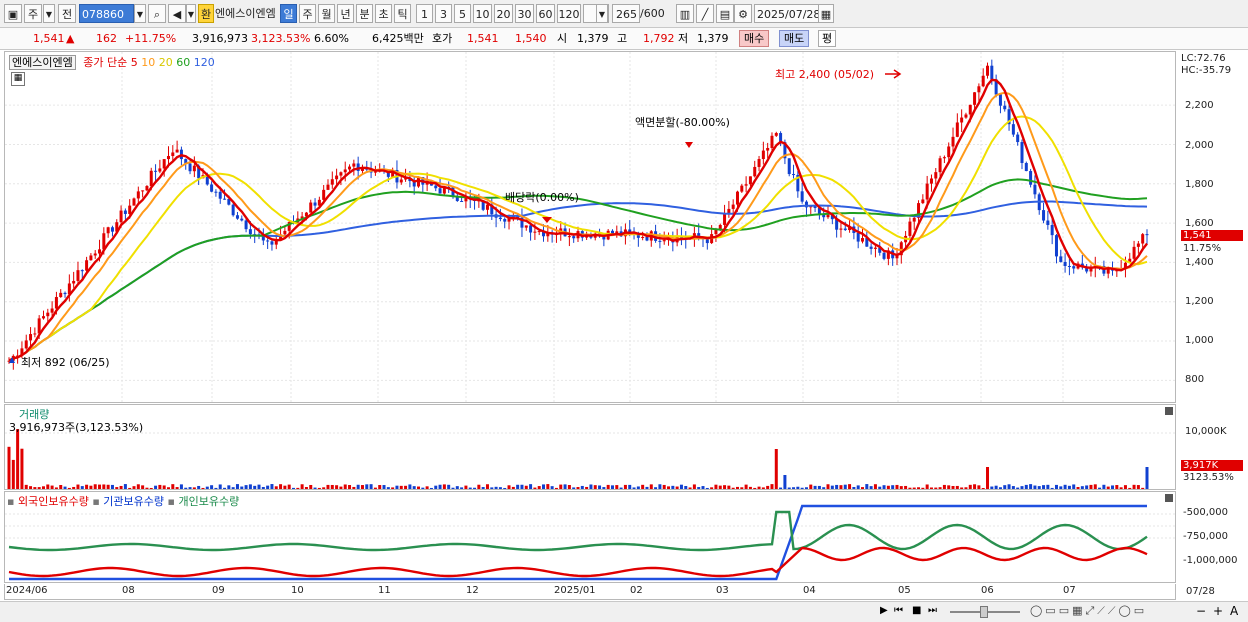 Image resolution: width=1248 pixels, height=622 pixels. Describe the element at coordinates (1234, 611) in the screenshot. I see `font-size-icon: A` at that location.